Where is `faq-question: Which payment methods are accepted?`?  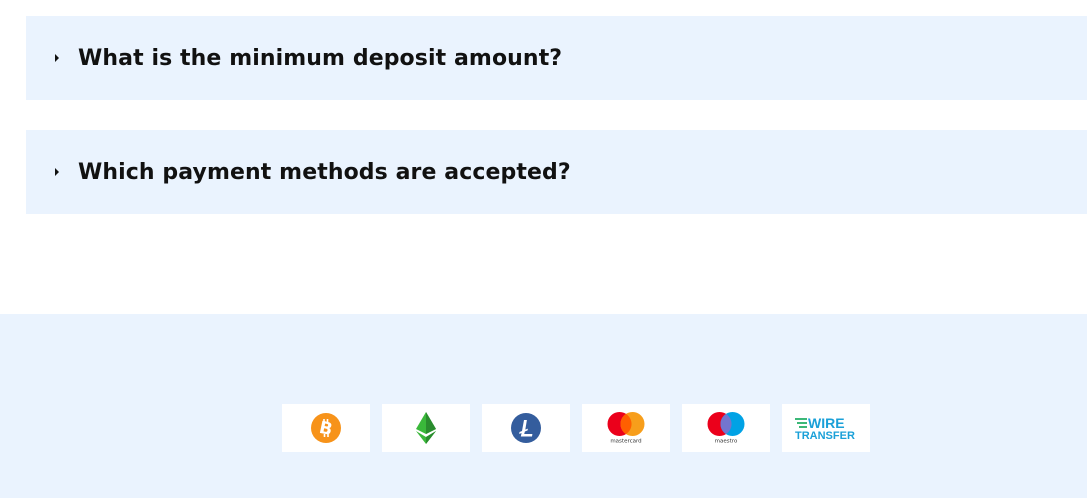 faq-question: Which payment methods are accepted? is located at coordinates (324, 172).